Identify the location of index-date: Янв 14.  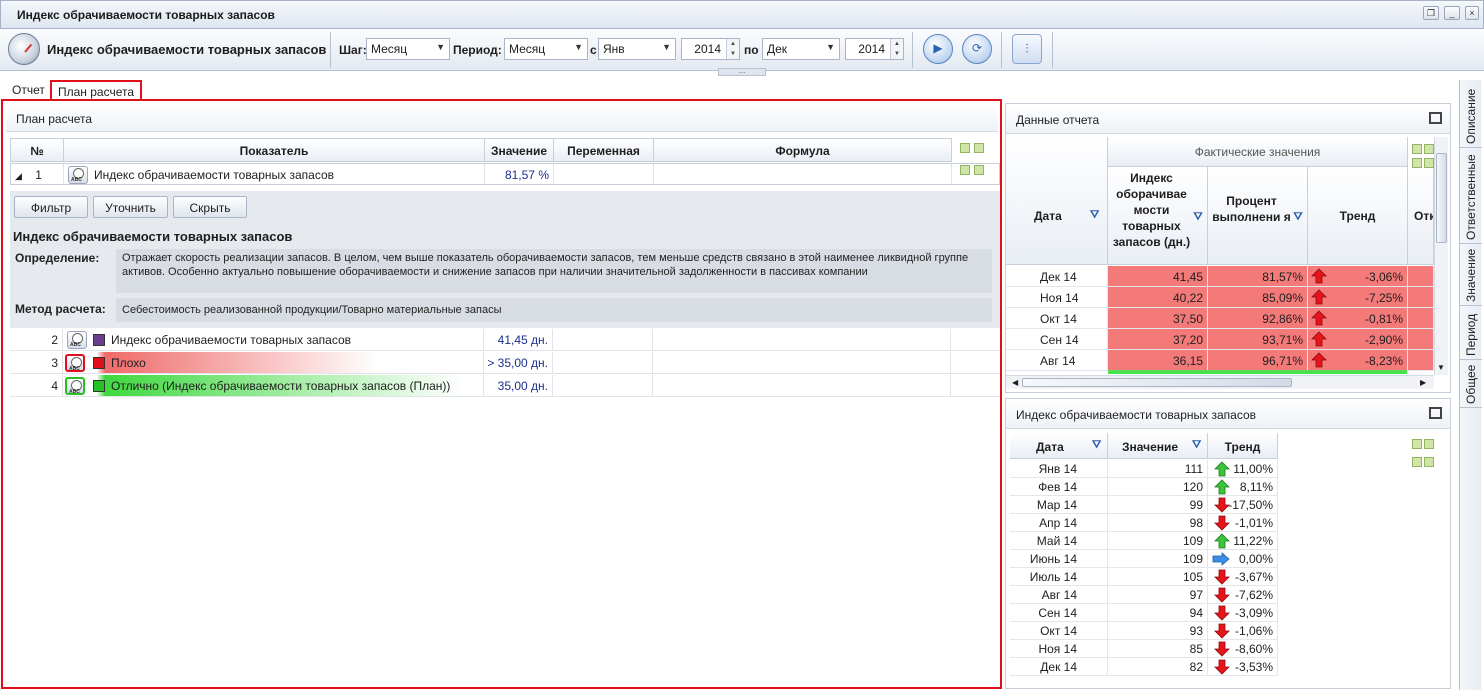
(1059, 469).